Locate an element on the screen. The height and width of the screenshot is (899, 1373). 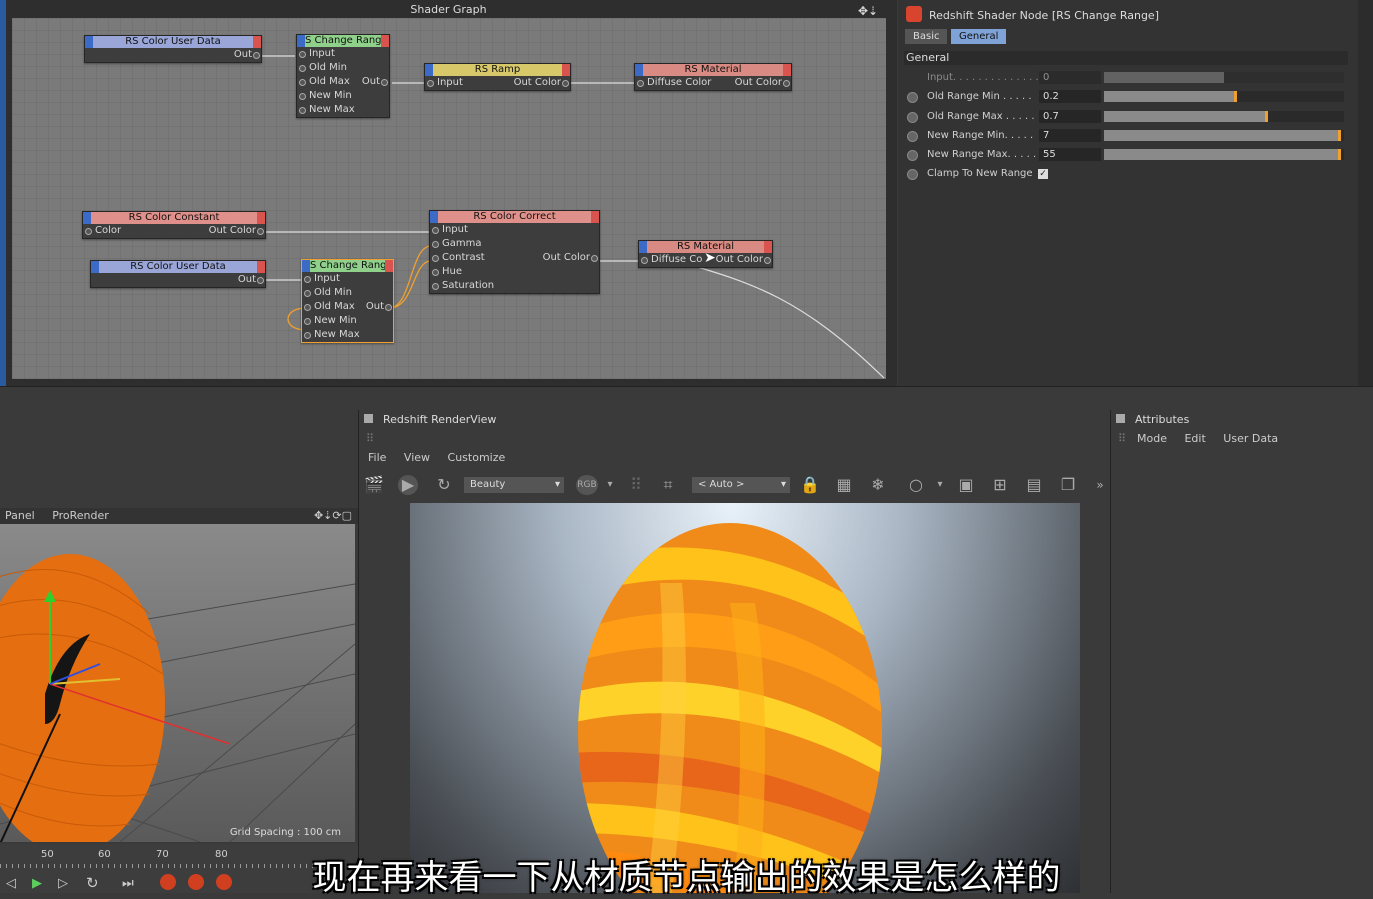
param-old-range-max: Old Range Max . . . . . 0.7 is located at coordinates (1127, 117).